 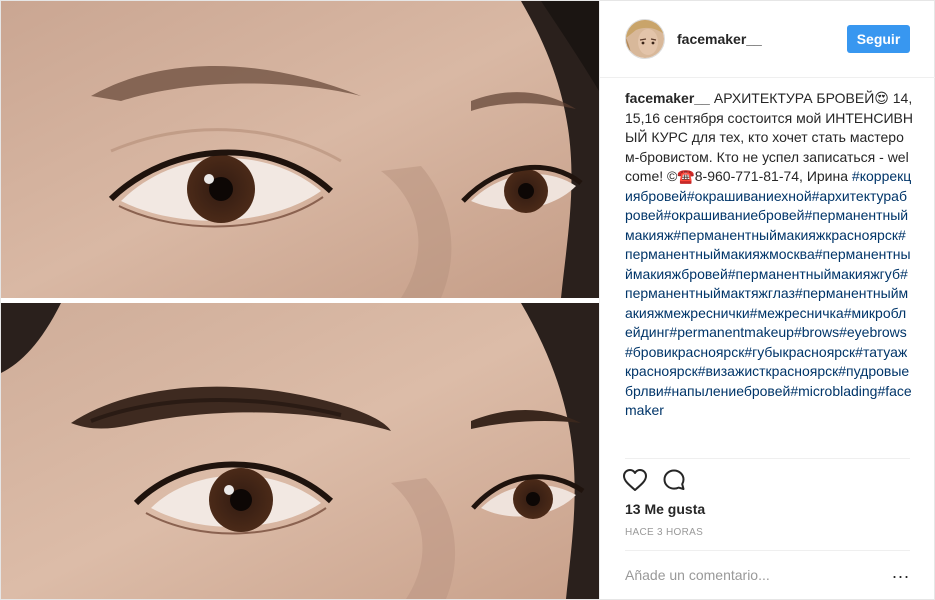 I want to click on post-header: facemaker__ Seguir, so click(x=767, y=39).